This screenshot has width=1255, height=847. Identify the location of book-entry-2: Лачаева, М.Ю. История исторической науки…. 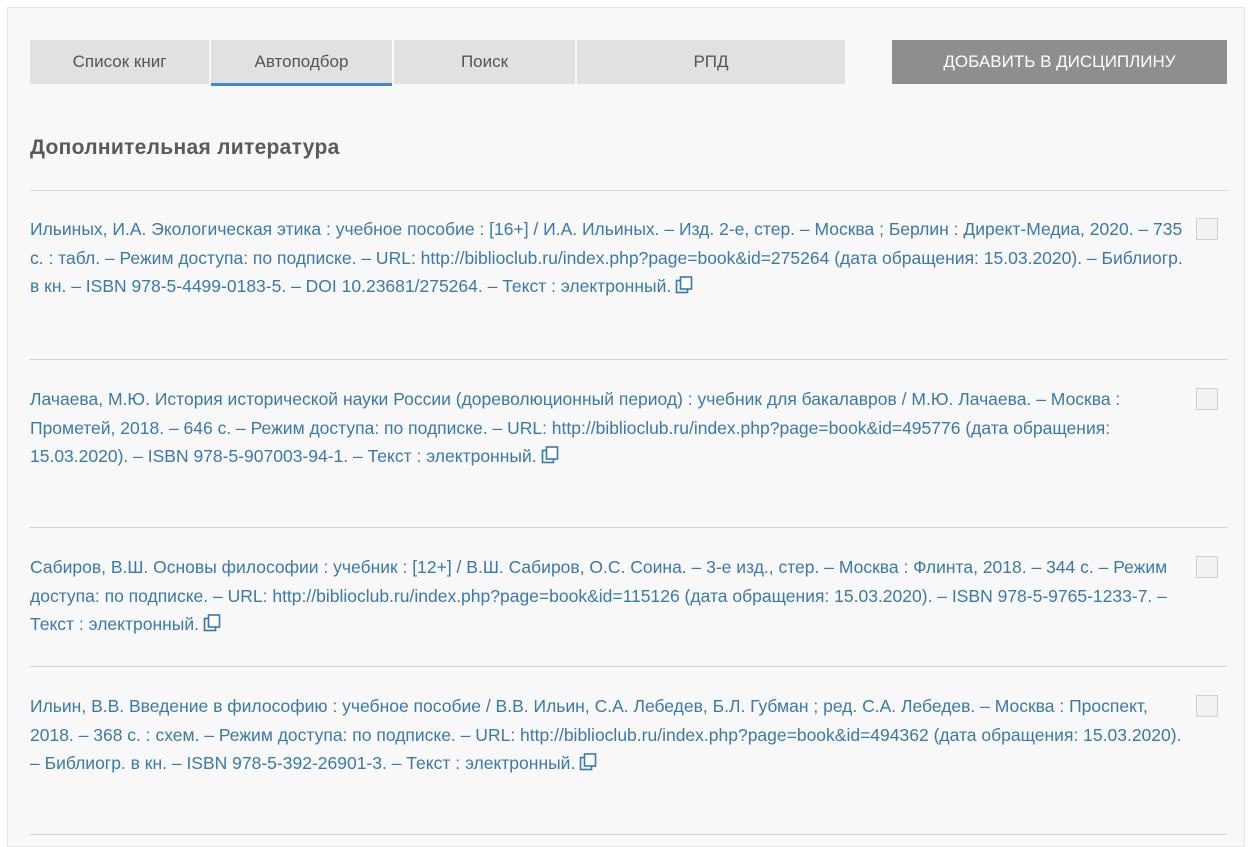
(610, 428).